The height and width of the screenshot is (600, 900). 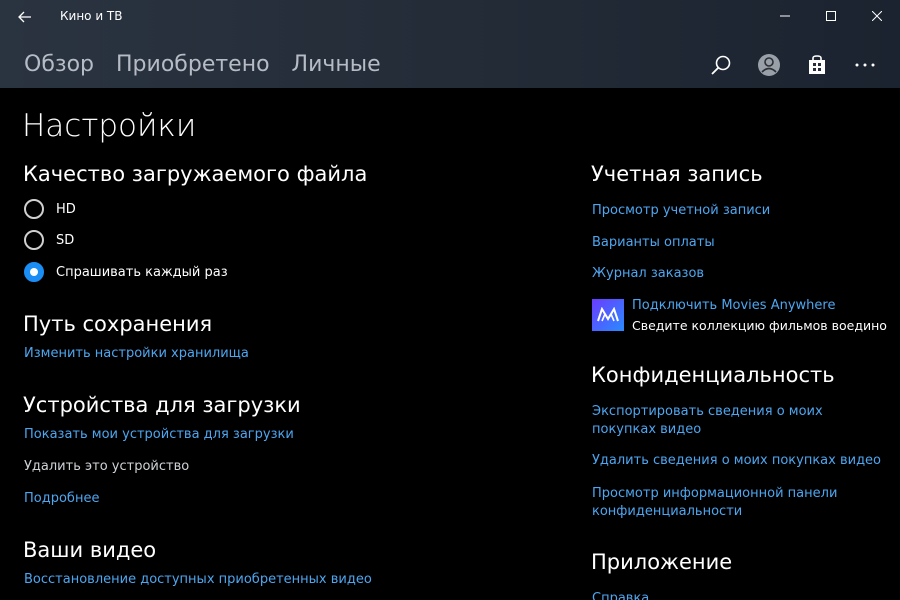 What do you see at coordinates (733, 305) in the screenshot?
I see `connect-movies-anywhere-link: Подключить Movies Anywhere` at bounding box center [733, 305].